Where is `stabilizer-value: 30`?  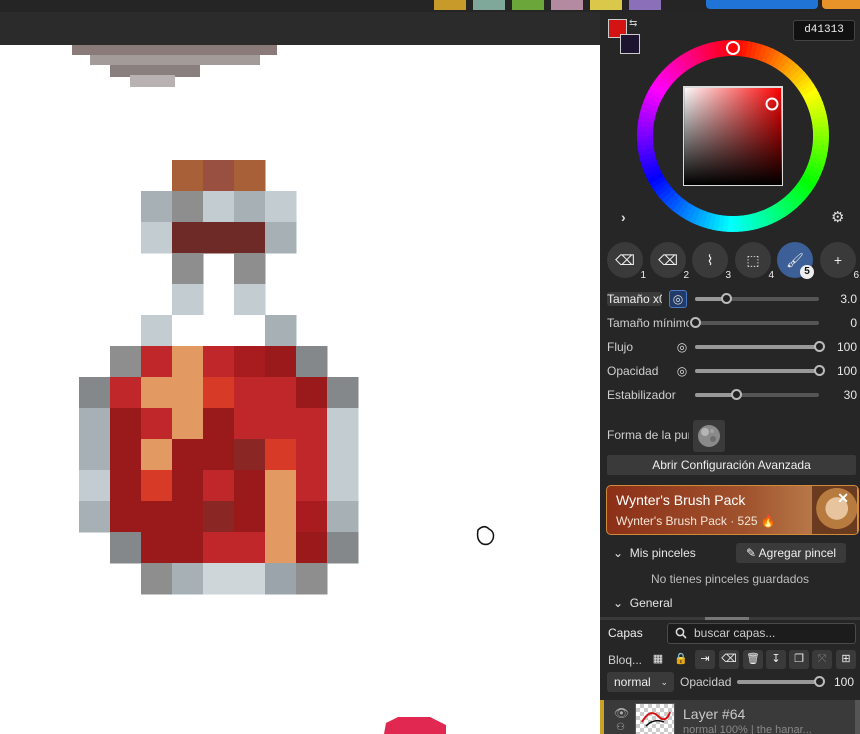
stabilizer-value: 30 is located at coordinates (850, 395).